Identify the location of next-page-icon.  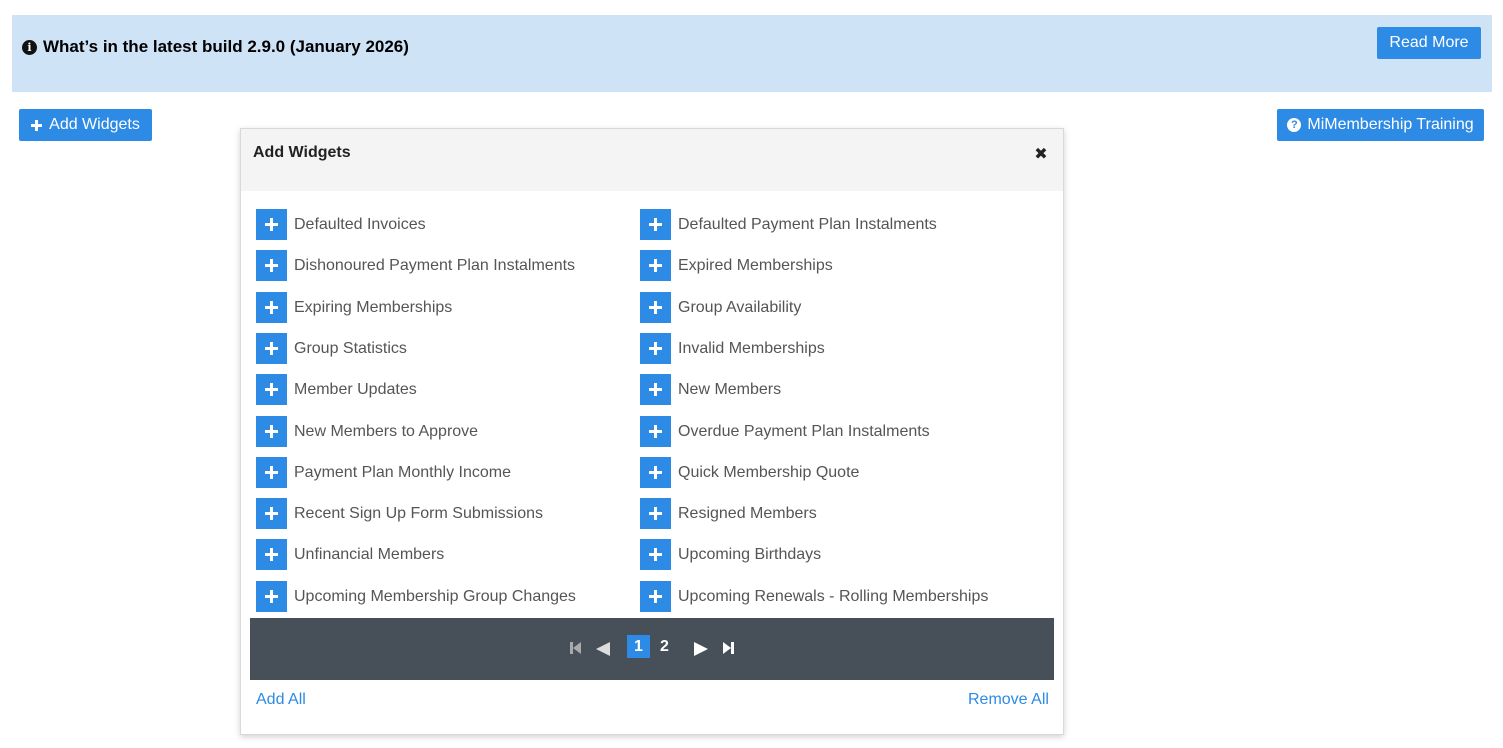
(701, 648).